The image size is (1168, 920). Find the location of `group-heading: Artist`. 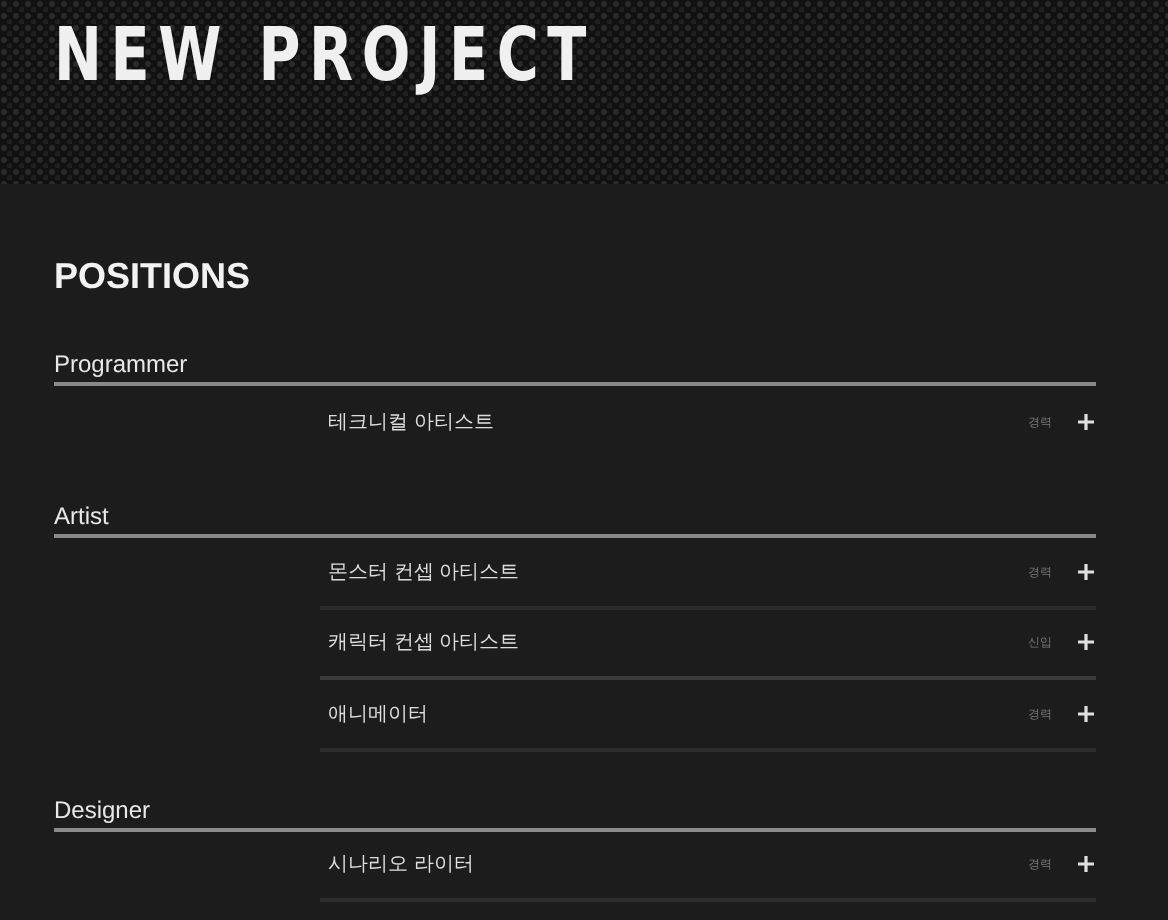

group-heading: Artist is located at coordinates (81, 516).